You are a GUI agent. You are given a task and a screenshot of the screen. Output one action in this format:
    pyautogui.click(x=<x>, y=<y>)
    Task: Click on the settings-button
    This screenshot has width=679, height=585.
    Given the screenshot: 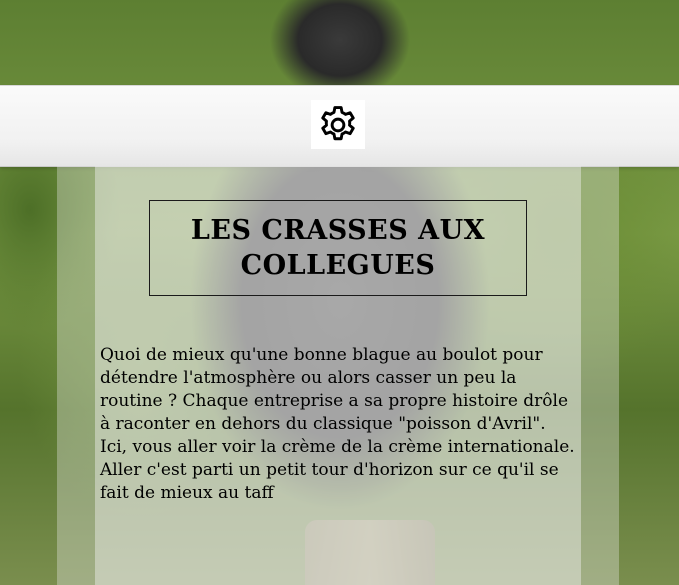 What is the action you would take?
    pyautogui.click(x=338, y=124)
    